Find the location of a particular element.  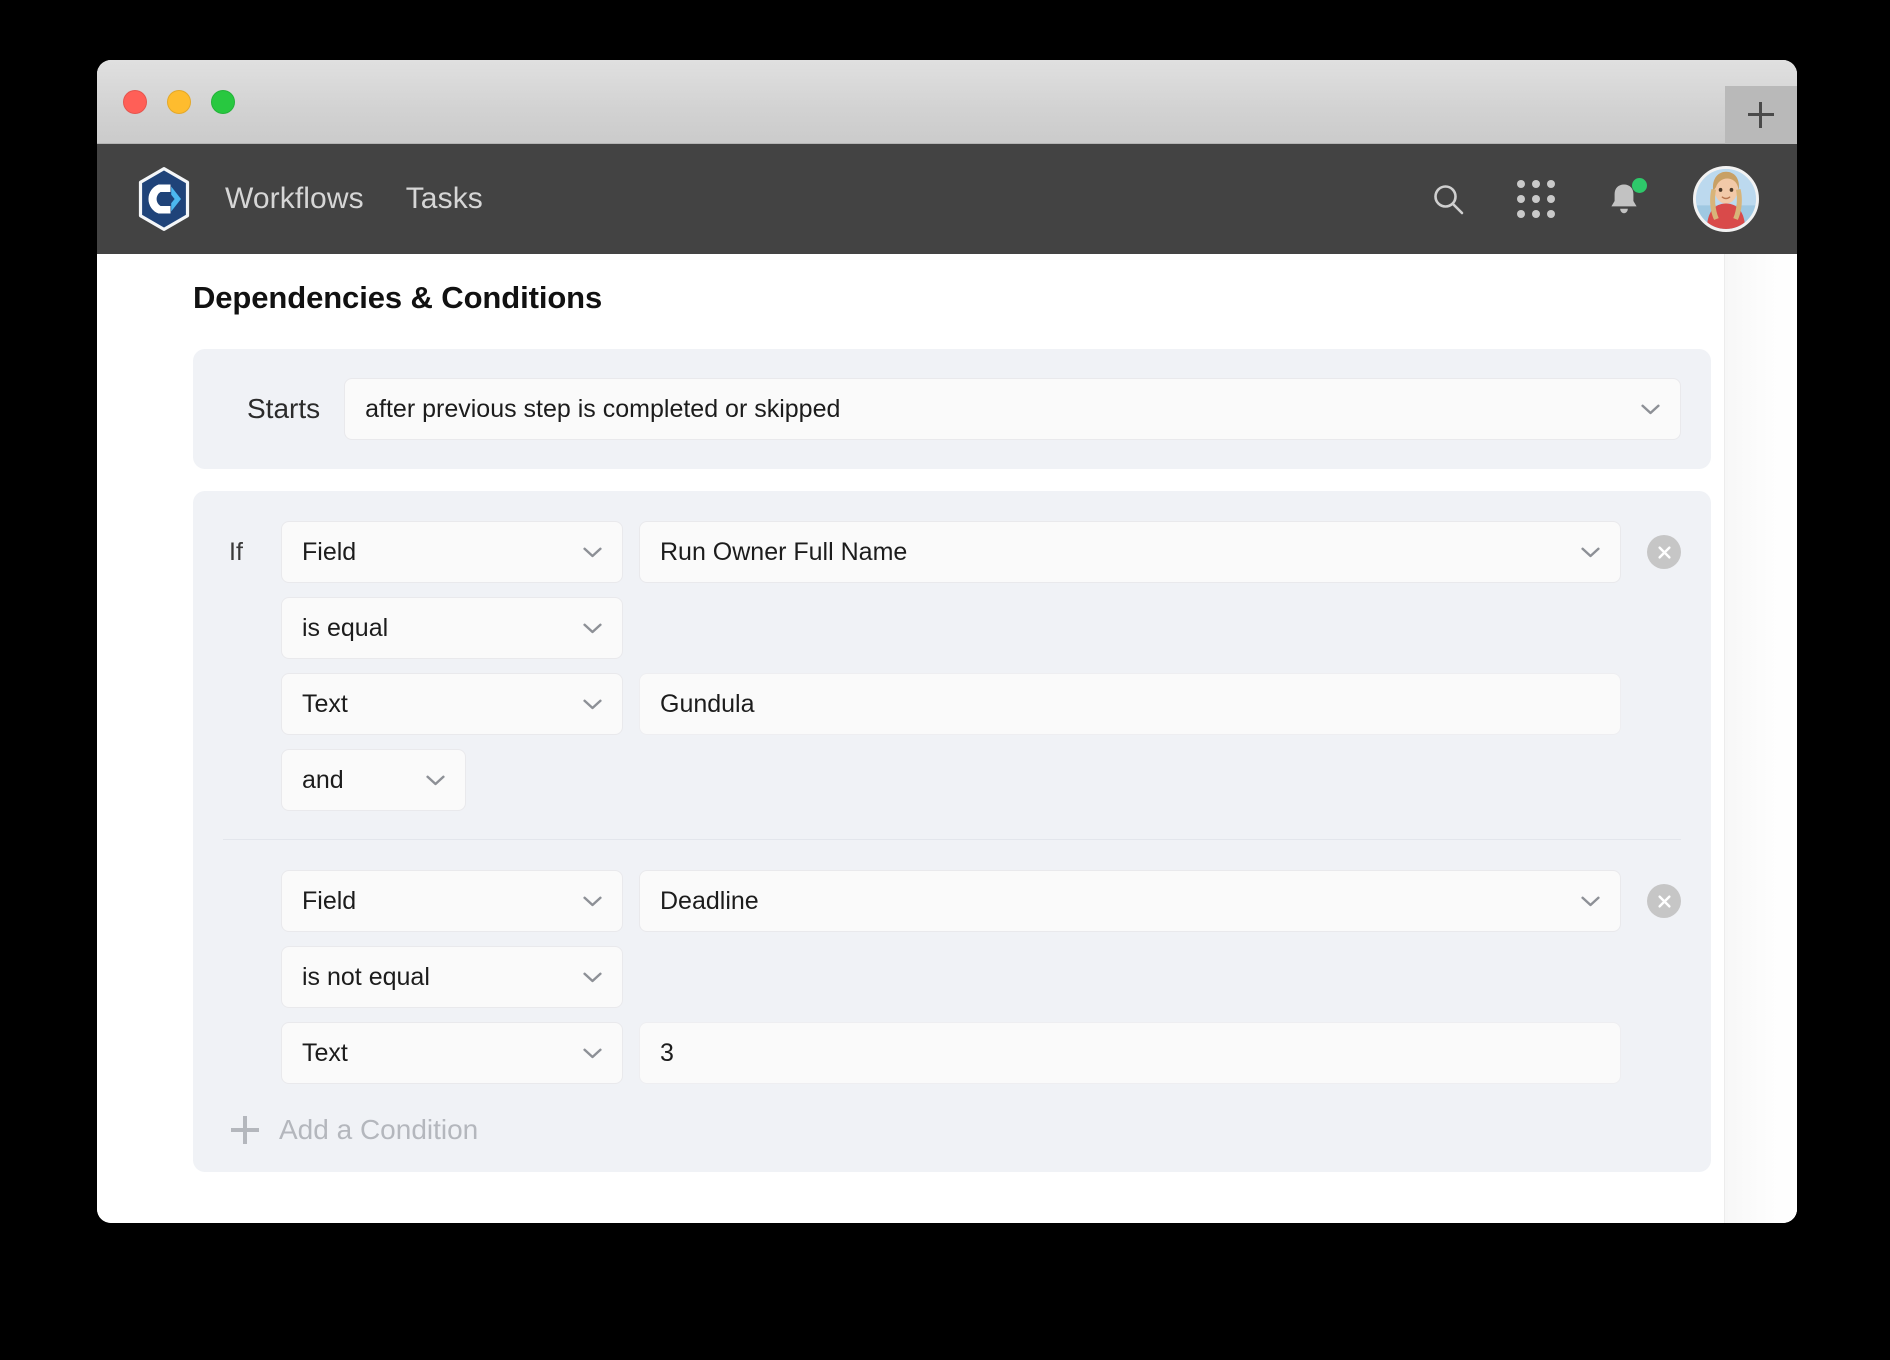

notifications-bell-icon is located at coordinates (1627, 197).